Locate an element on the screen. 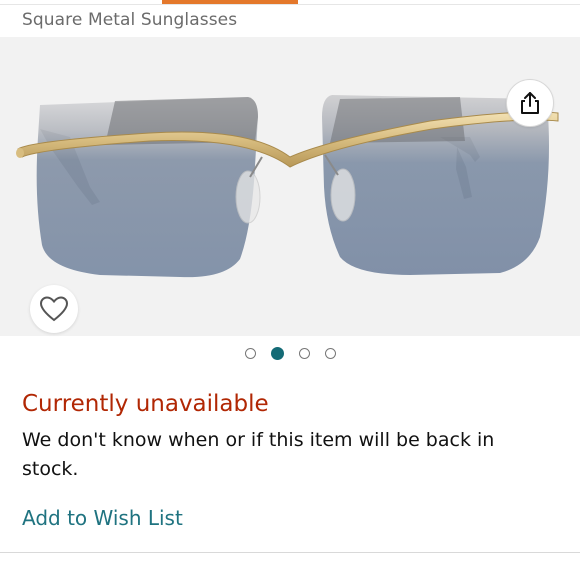 This screenshot has height=580, width=580. wishlist-heart-button is located at coordinates (54, 309).